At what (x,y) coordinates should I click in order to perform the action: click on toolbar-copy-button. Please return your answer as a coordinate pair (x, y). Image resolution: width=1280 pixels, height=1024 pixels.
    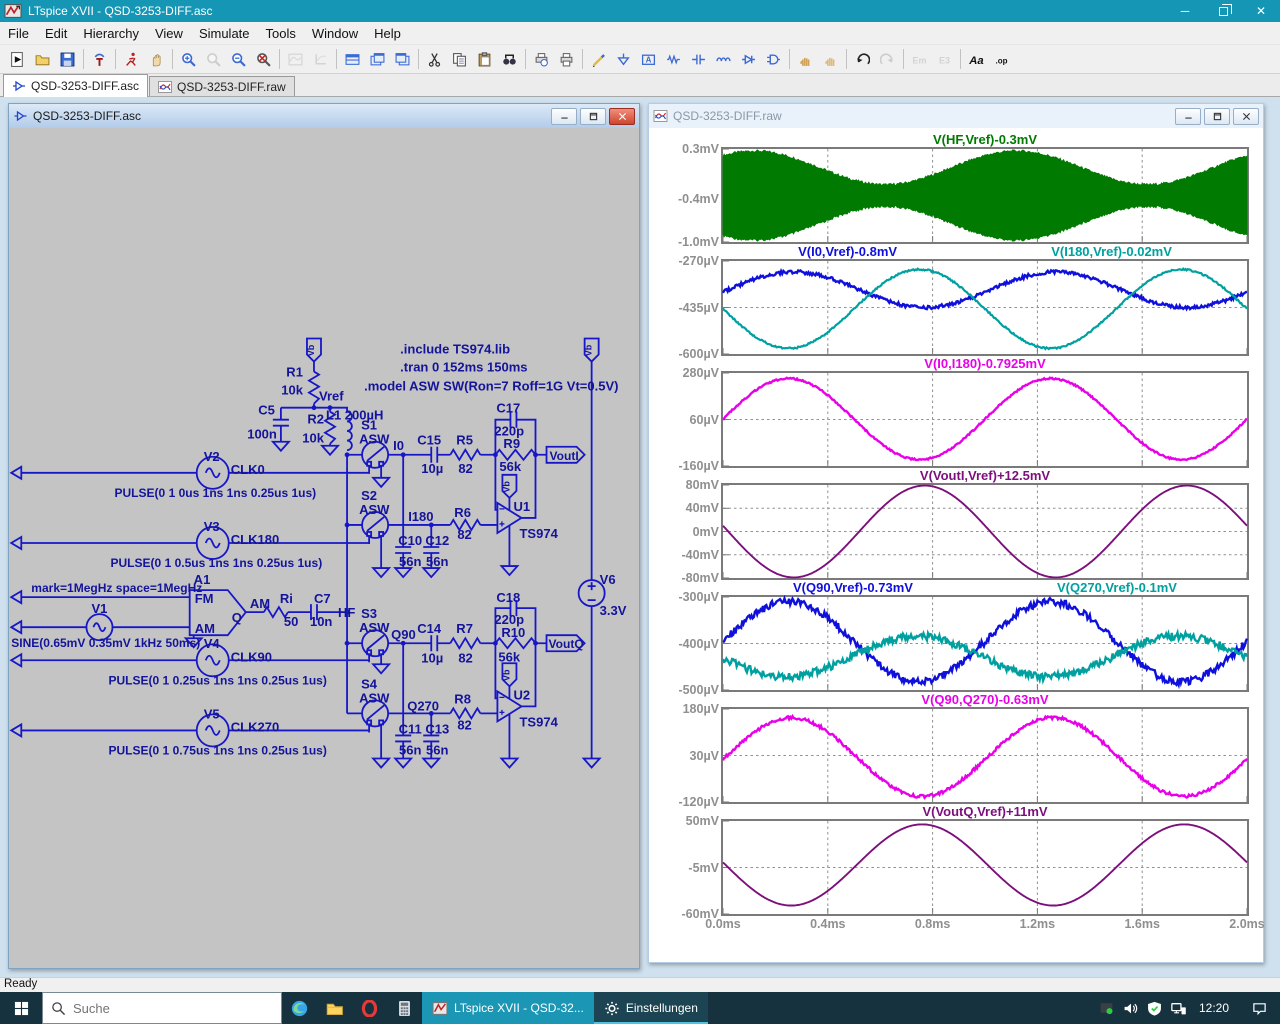
    Looking at the image, I should click on (459, 59).